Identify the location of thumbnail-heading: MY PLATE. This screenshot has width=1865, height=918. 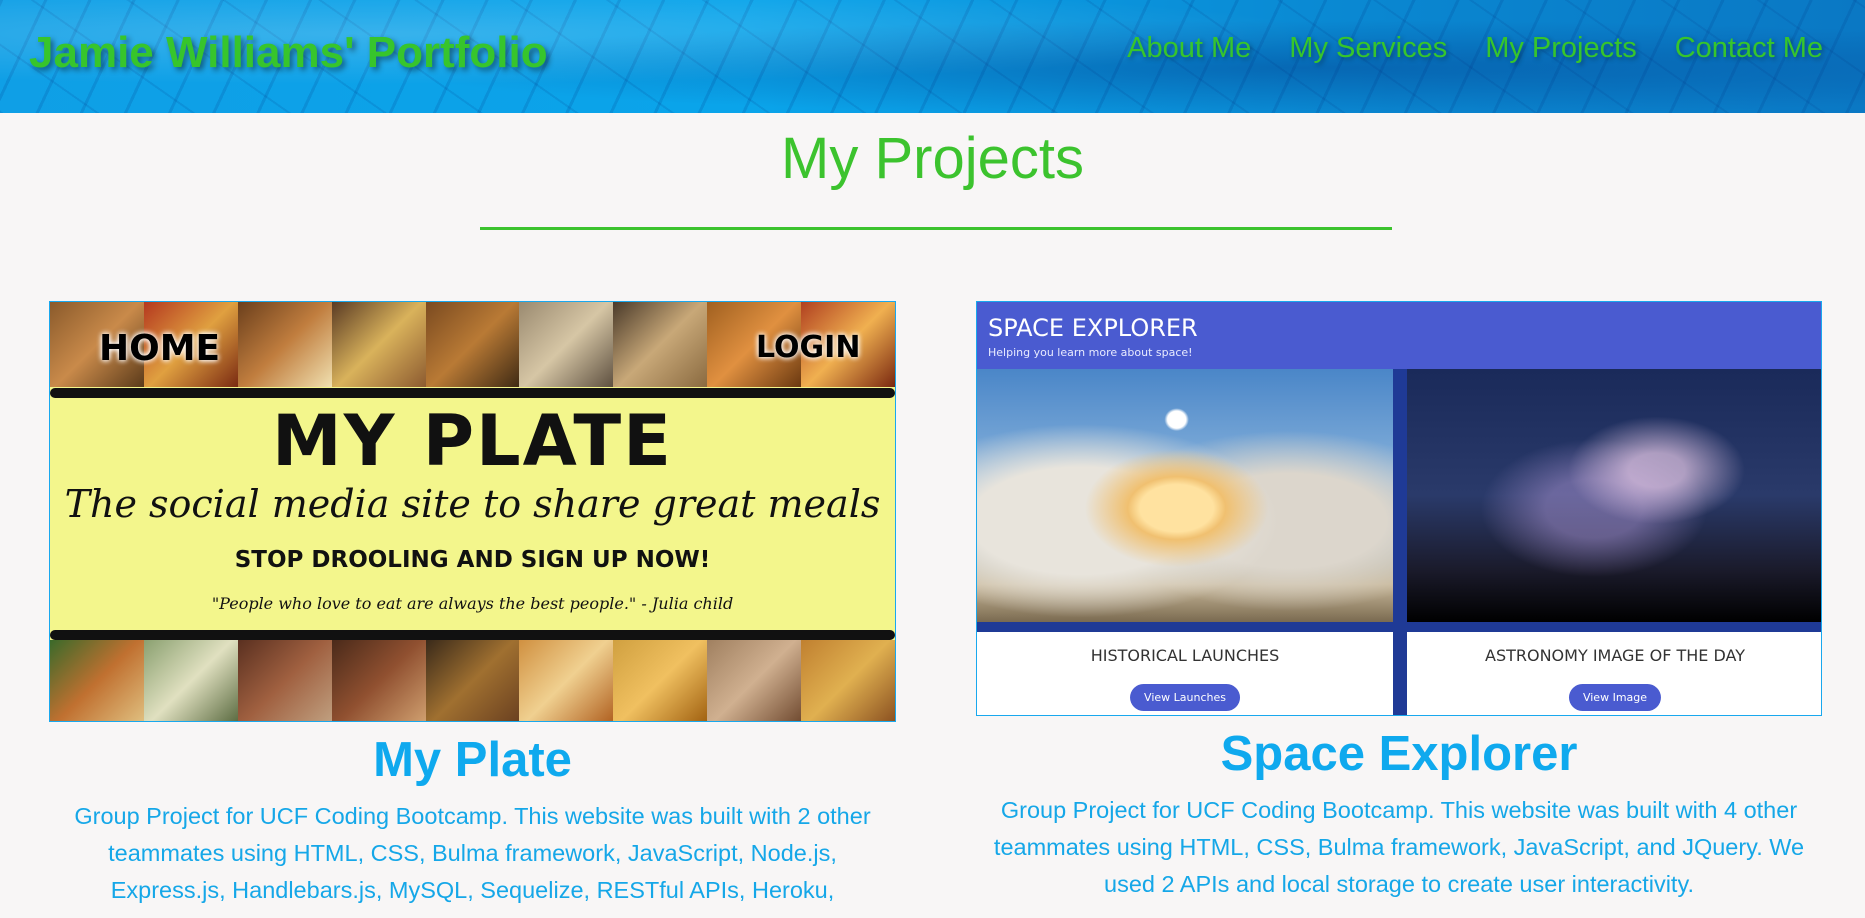
(472, 441).